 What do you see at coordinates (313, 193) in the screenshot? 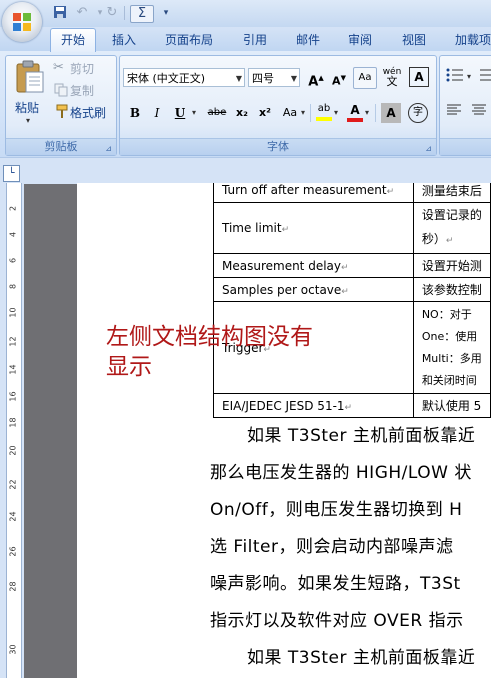
I see `table-cell: Turn off after measurement↵` at bounding box center [313, 193].